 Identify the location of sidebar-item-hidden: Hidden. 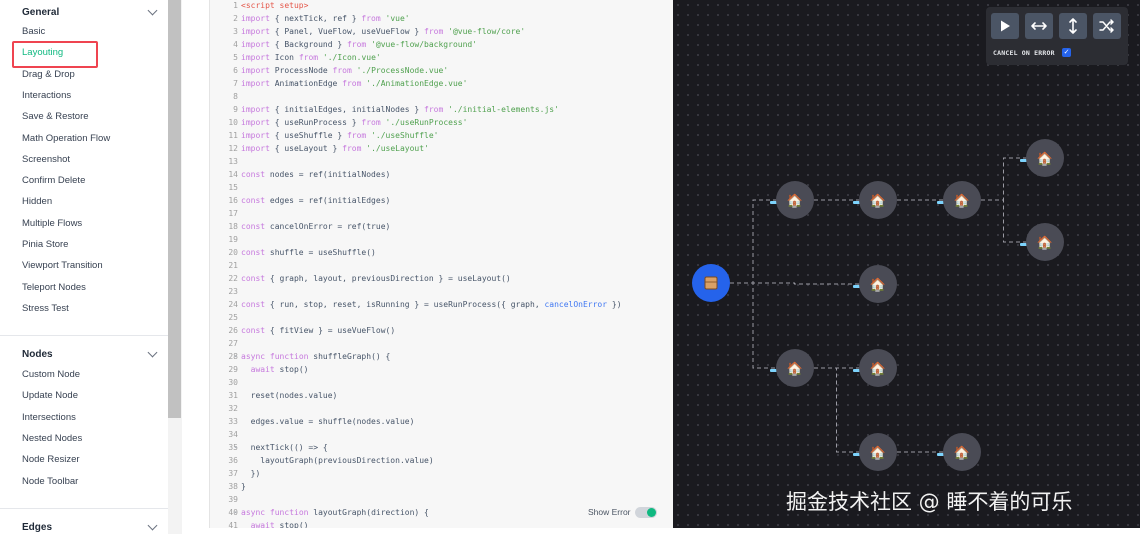
(37, 202).